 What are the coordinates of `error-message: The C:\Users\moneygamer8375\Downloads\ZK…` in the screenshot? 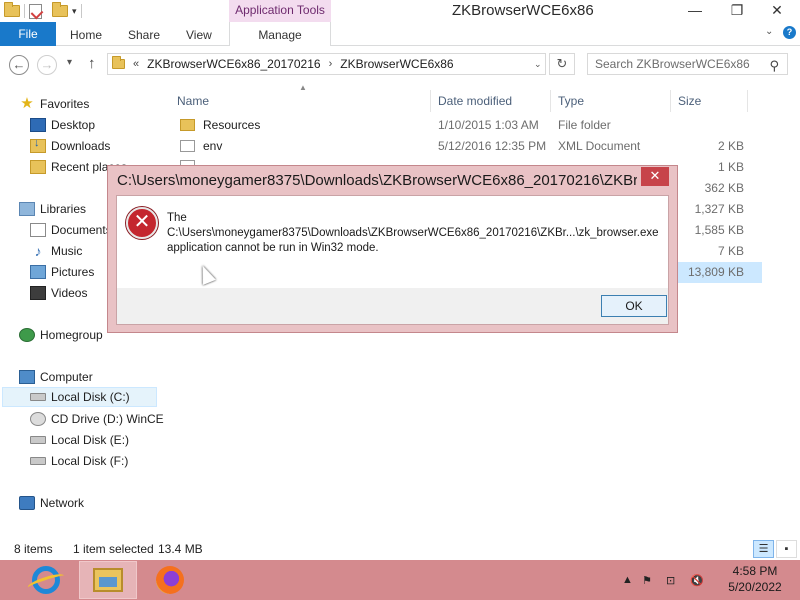 It's located at (417, 233).